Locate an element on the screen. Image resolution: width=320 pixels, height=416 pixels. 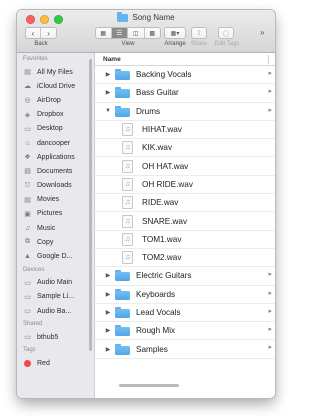
sidebar-item: ▭ Audio Main is located at coordinates (55, 283).